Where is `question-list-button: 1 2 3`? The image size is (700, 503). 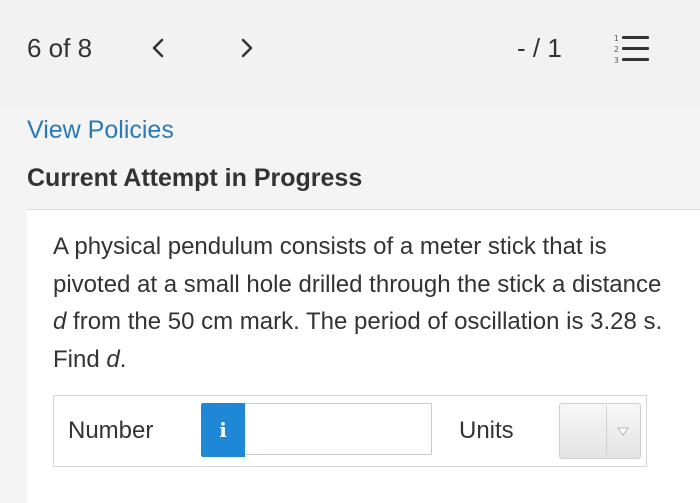
question-list-button: 1 2 3 is located at coordinates (632, 49).